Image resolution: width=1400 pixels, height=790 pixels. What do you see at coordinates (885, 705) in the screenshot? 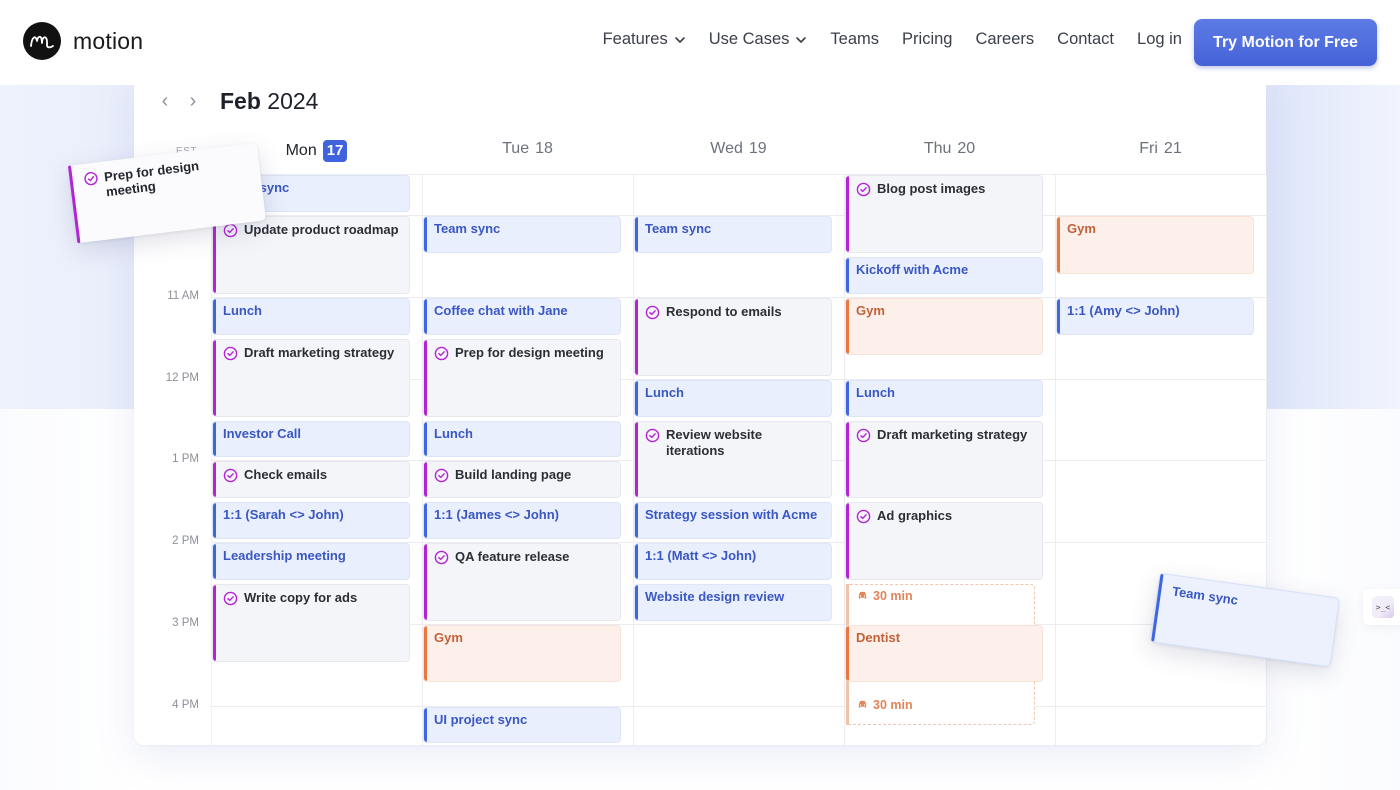
I see `travel-duration-label: 30 min` at bounding box center [885, 705].